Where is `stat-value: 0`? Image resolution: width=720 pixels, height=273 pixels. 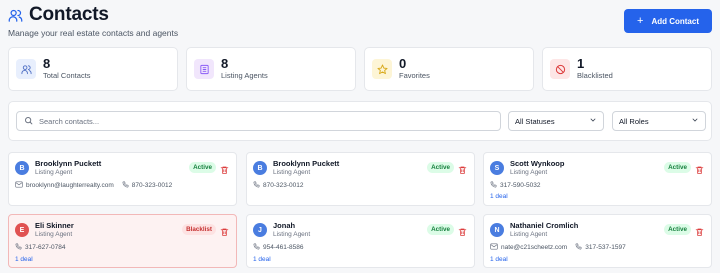 stat-value: 0 is located at coordinates (403, 63).